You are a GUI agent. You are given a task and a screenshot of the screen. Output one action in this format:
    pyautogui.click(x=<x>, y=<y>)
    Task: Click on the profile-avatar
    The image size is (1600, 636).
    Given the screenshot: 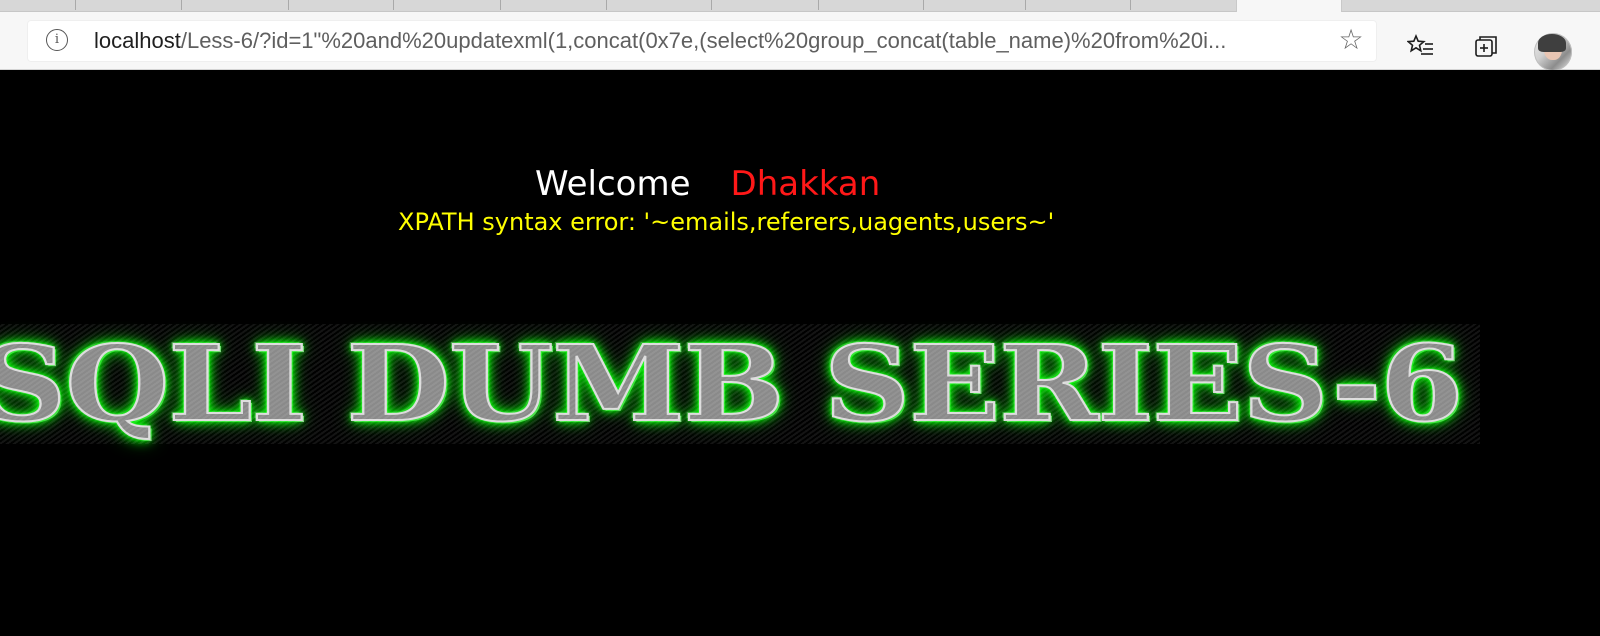 What is the action you would take?
    pyautogui.click(x=1553, y=52)
    